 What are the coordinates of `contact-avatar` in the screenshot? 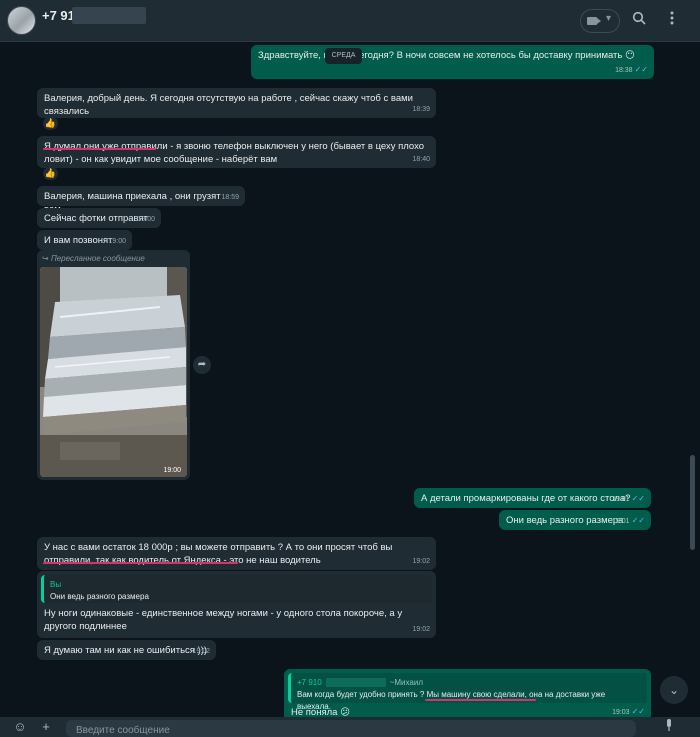 It's located at (21, 20).